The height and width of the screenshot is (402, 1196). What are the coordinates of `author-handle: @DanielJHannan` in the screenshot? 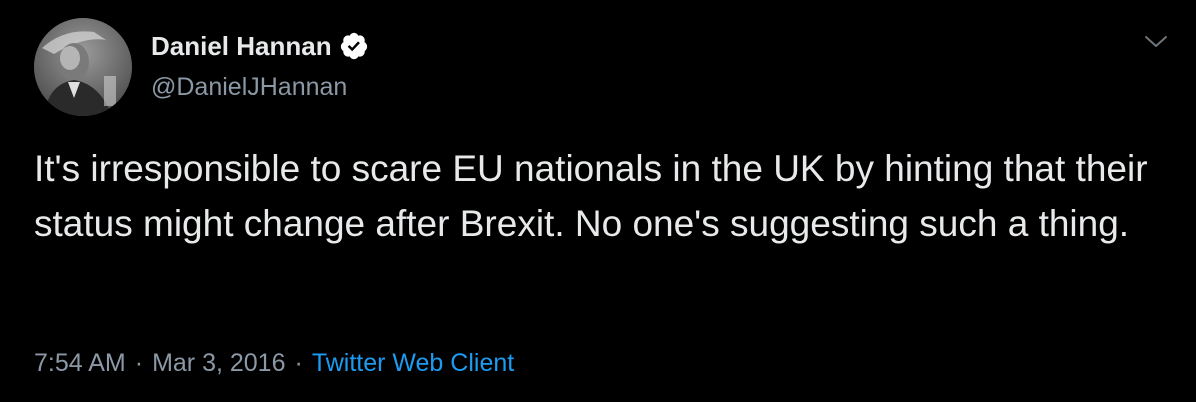 It's located at (249, 87).